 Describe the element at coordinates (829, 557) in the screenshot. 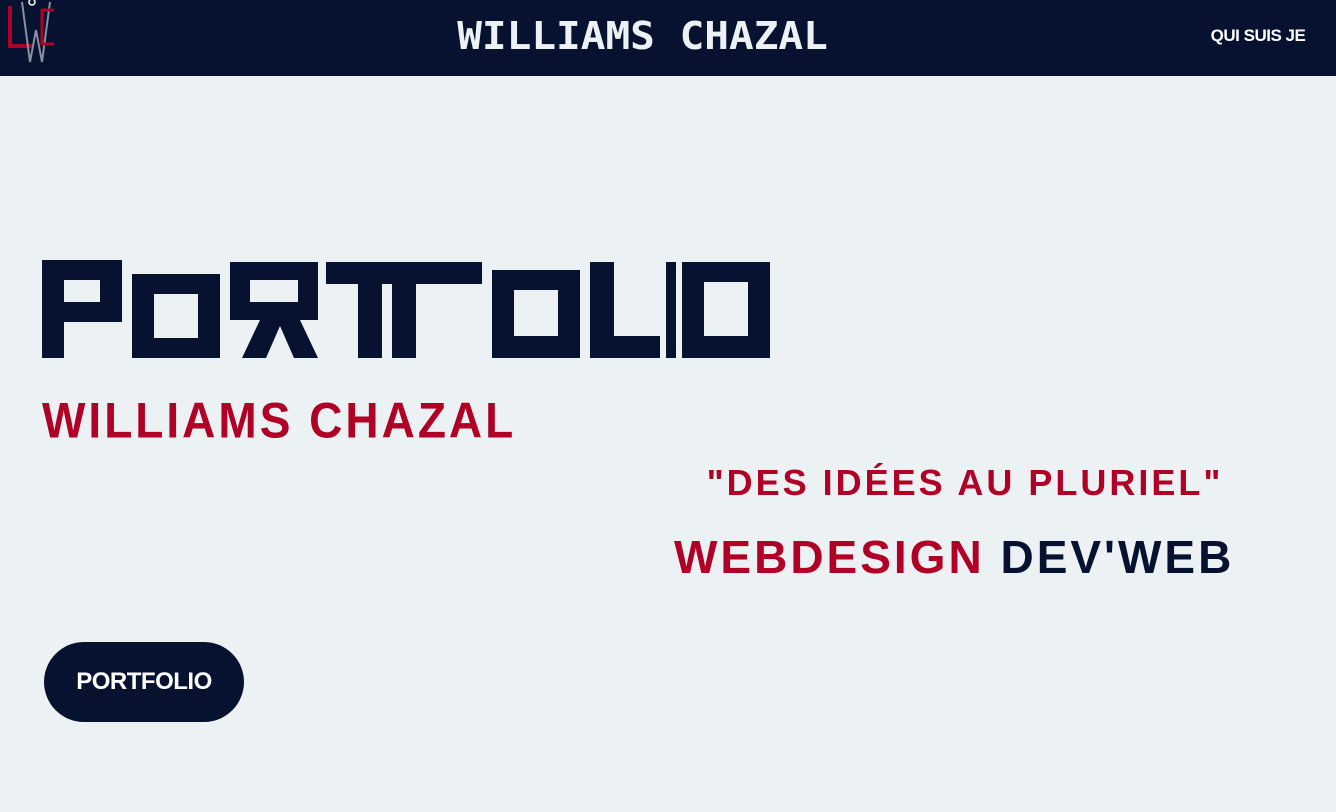

I see `skill-webdesign: WEBDESIGN` at that location.